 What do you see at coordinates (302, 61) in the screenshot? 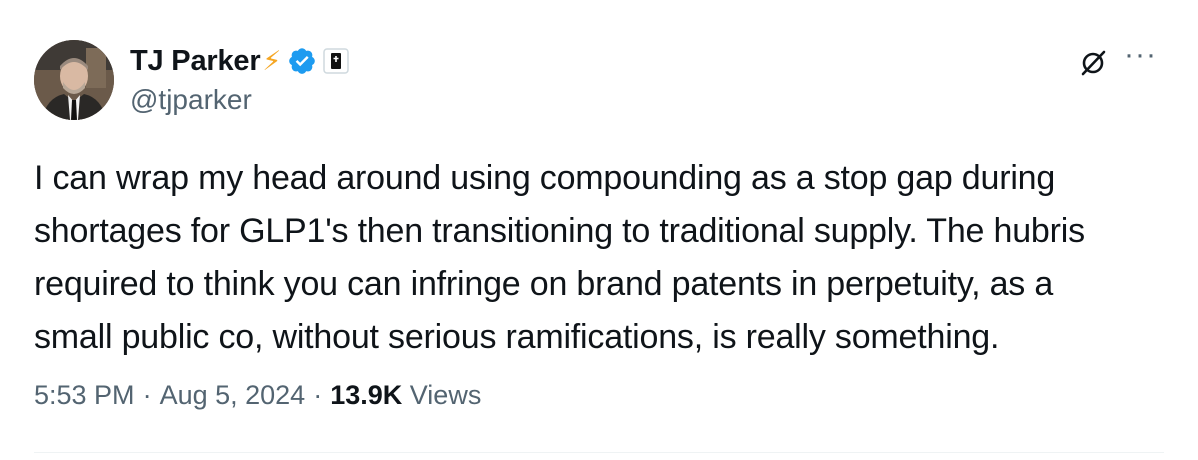
I see `verified-badge-icon` at bounding box center [302, 61].